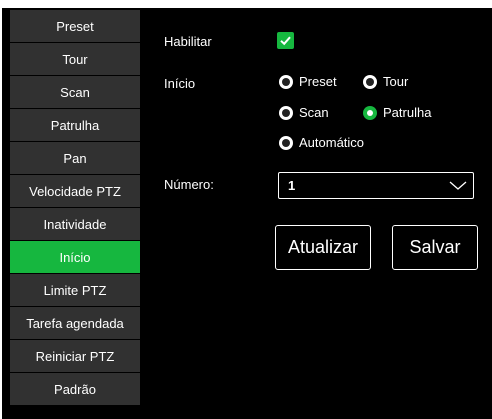 The height and width of the screenshot is (419, 492). I want to click on radio-label: Preset, so click(318, 81).